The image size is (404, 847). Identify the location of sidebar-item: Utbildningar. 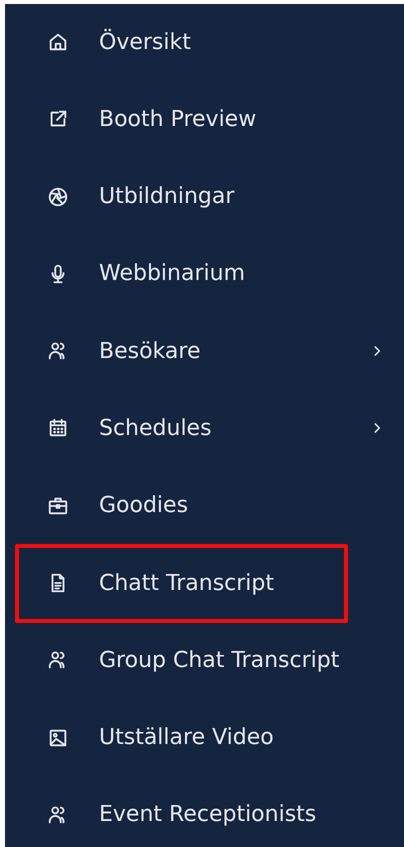
(181, 196).